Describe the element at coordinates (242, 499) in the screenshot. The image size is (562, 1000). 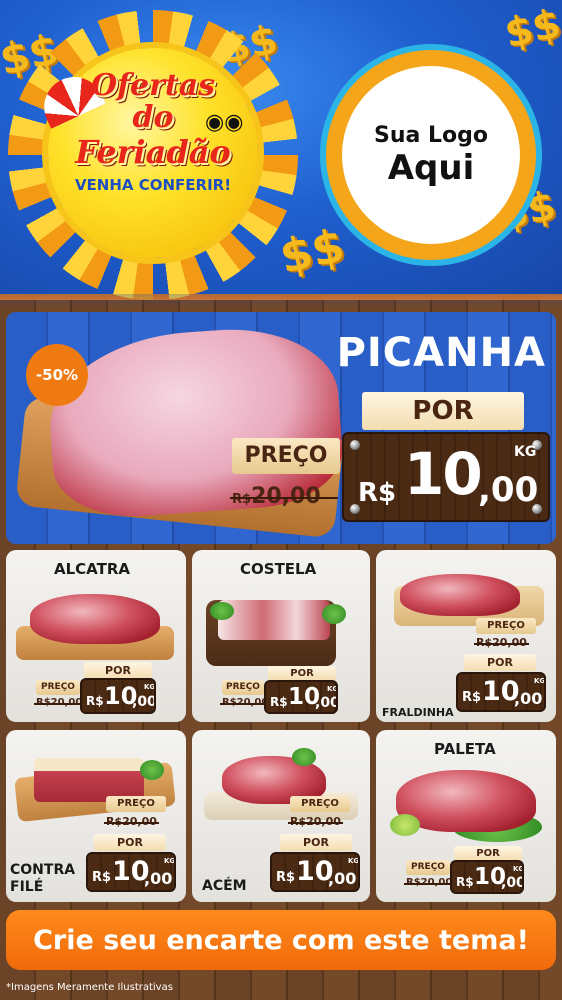
I see `old-price-currency: R$` at that location.